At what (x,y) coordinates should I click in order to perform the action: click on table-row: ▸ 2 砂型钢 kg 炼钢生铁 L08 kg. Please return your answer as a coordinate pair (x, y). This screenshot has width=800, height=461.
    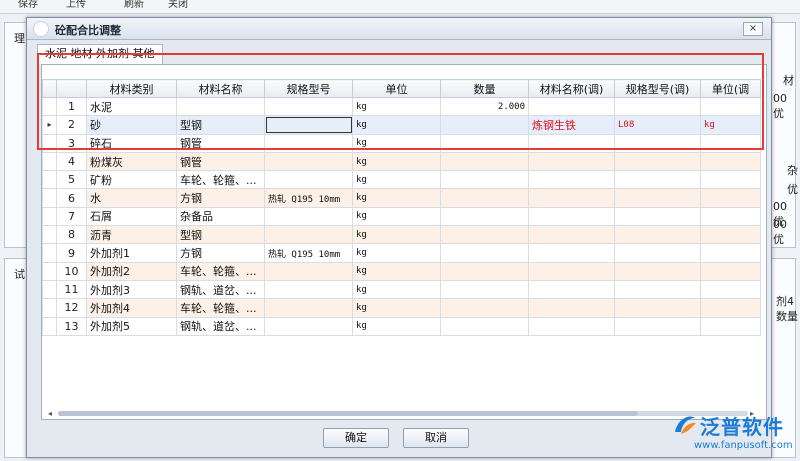
    Looking at the image, I should click on (401, 125).